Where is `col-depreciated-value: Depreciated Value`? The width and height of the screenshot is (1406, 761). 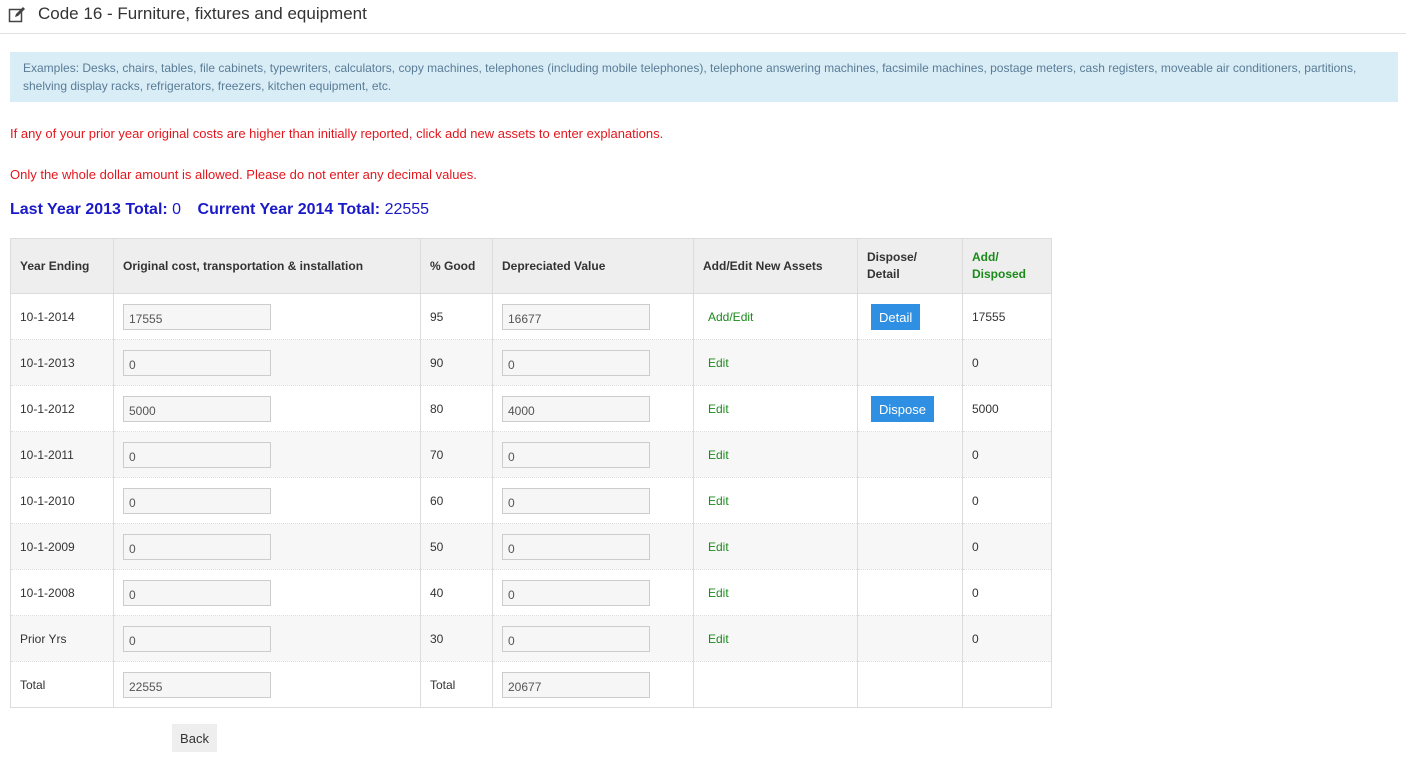 col-depreciated-value: Depreciated Value is located at coordinates (593, 266).